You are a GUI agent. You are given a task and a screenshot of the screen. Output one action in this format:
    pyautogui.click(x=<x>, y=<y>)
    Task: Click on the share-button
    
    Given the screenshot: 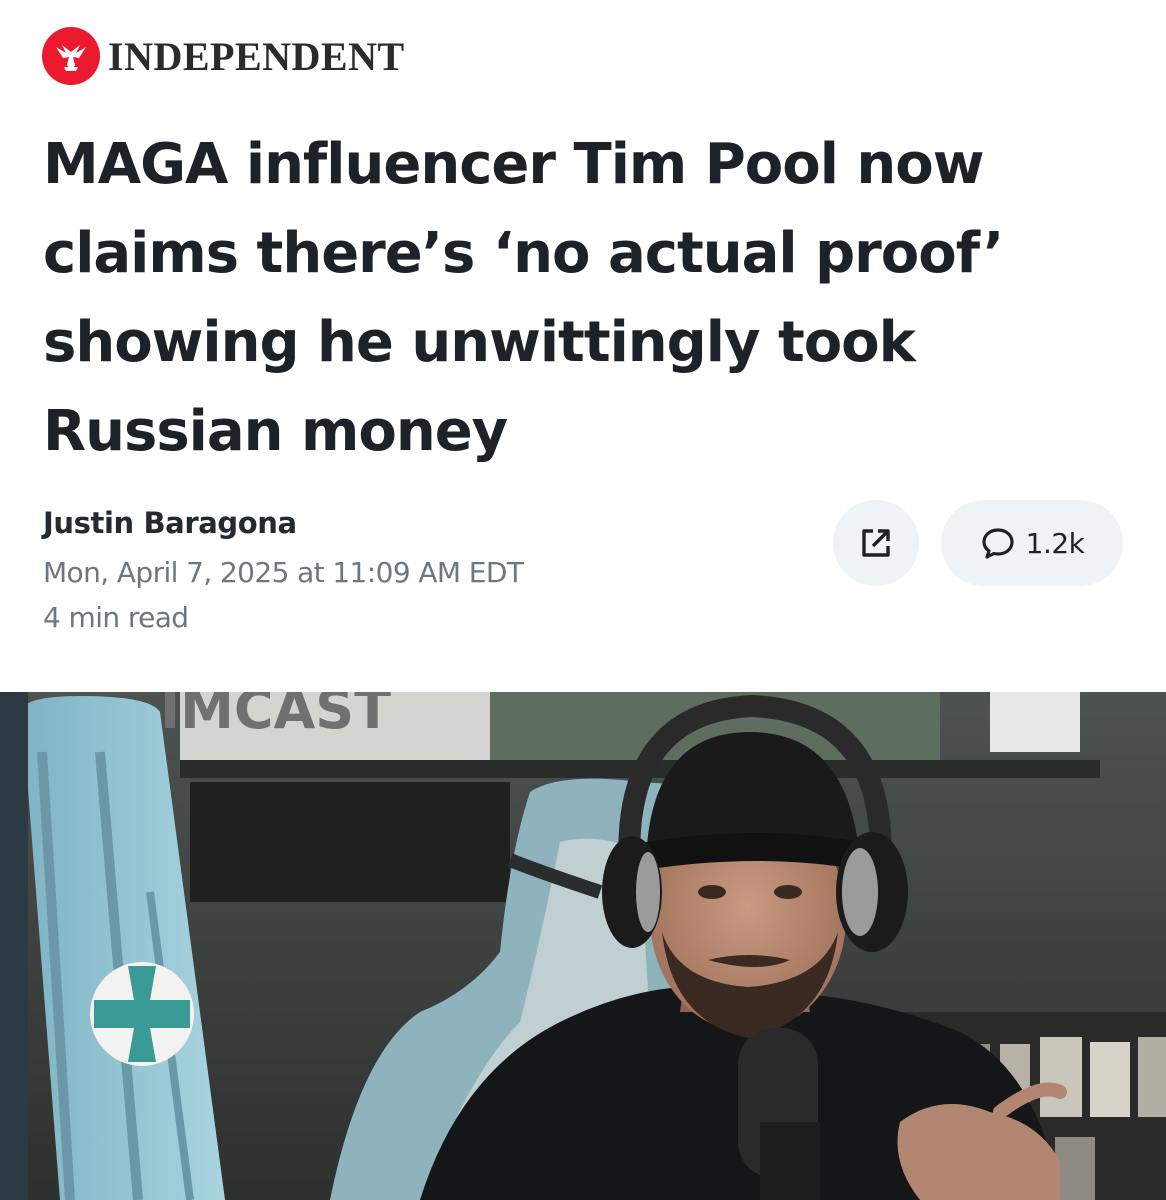 What is the action you would take?
    pyautogui.click(x=876, y=543)
    